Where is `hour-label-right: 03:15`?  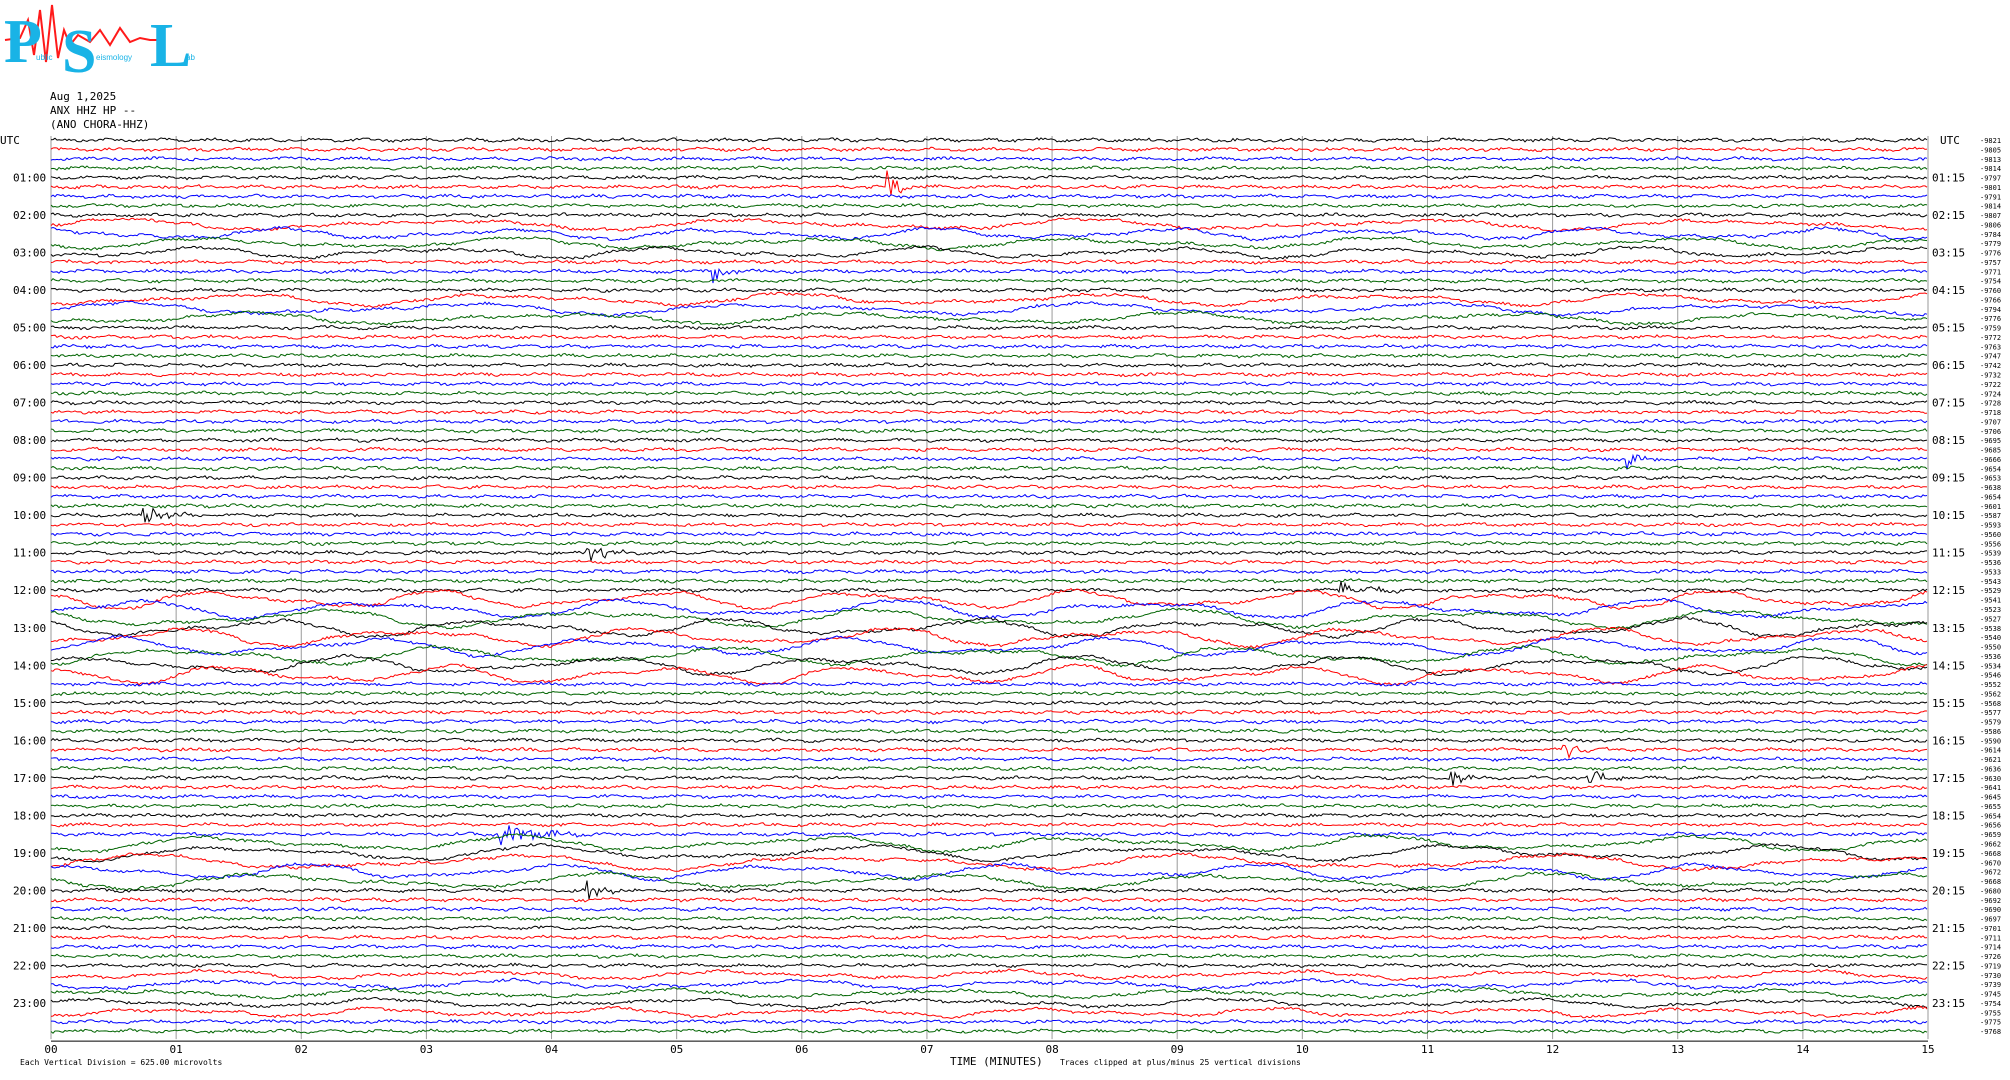
hour-label-right: 03:15 is located at coordinates (1948, 253).